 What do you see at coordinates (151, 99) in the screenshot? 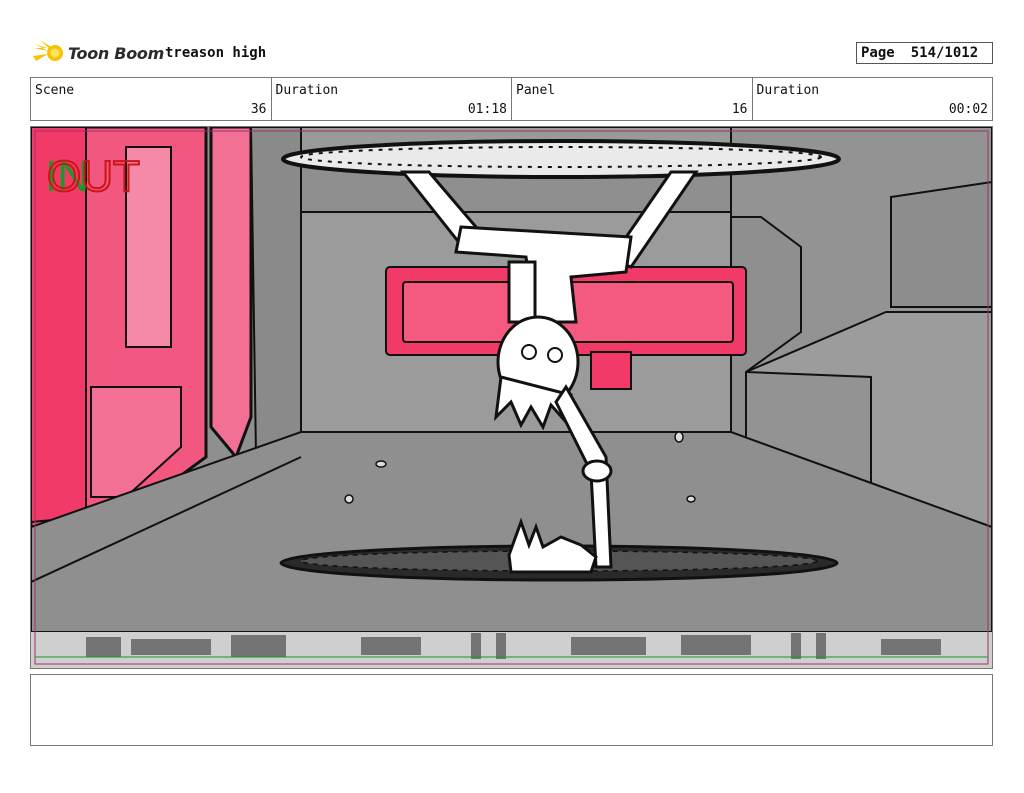
I see `scene-cell: Scene 36` at bounding box center [151, 99].